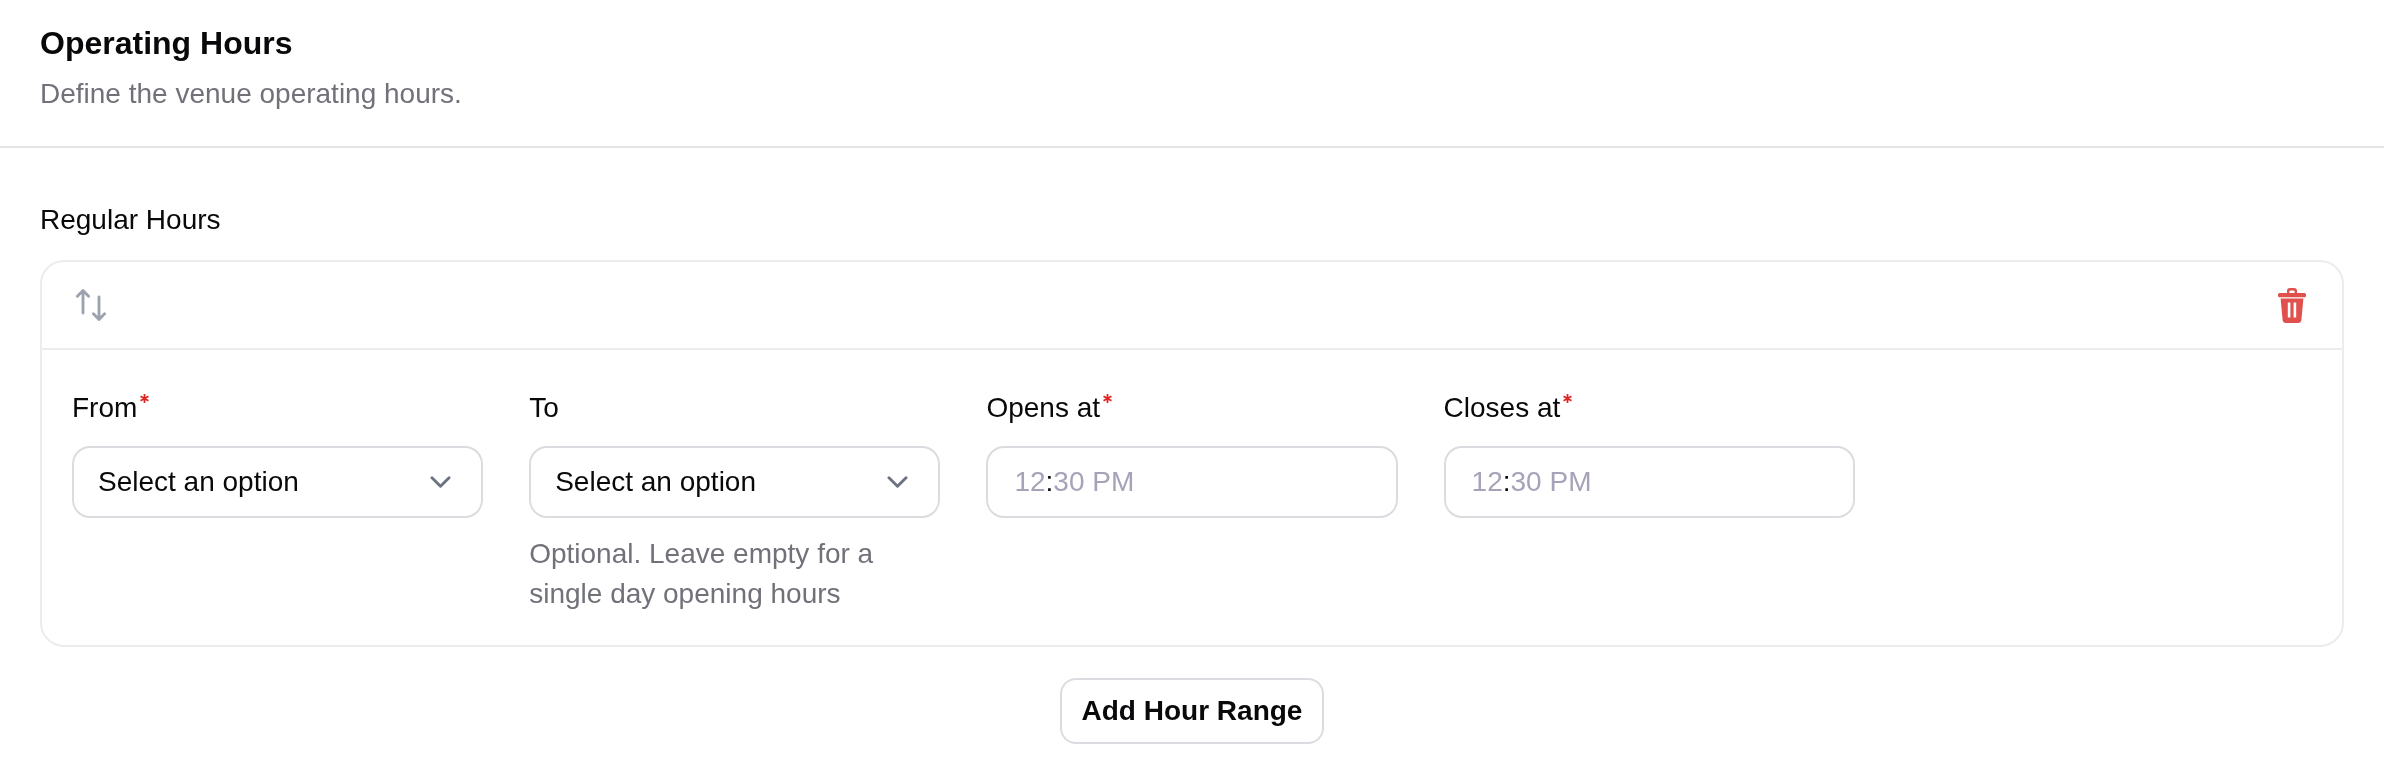 The image size is (2384, 762). I want to click on trash-icon, so click(2292, 305).